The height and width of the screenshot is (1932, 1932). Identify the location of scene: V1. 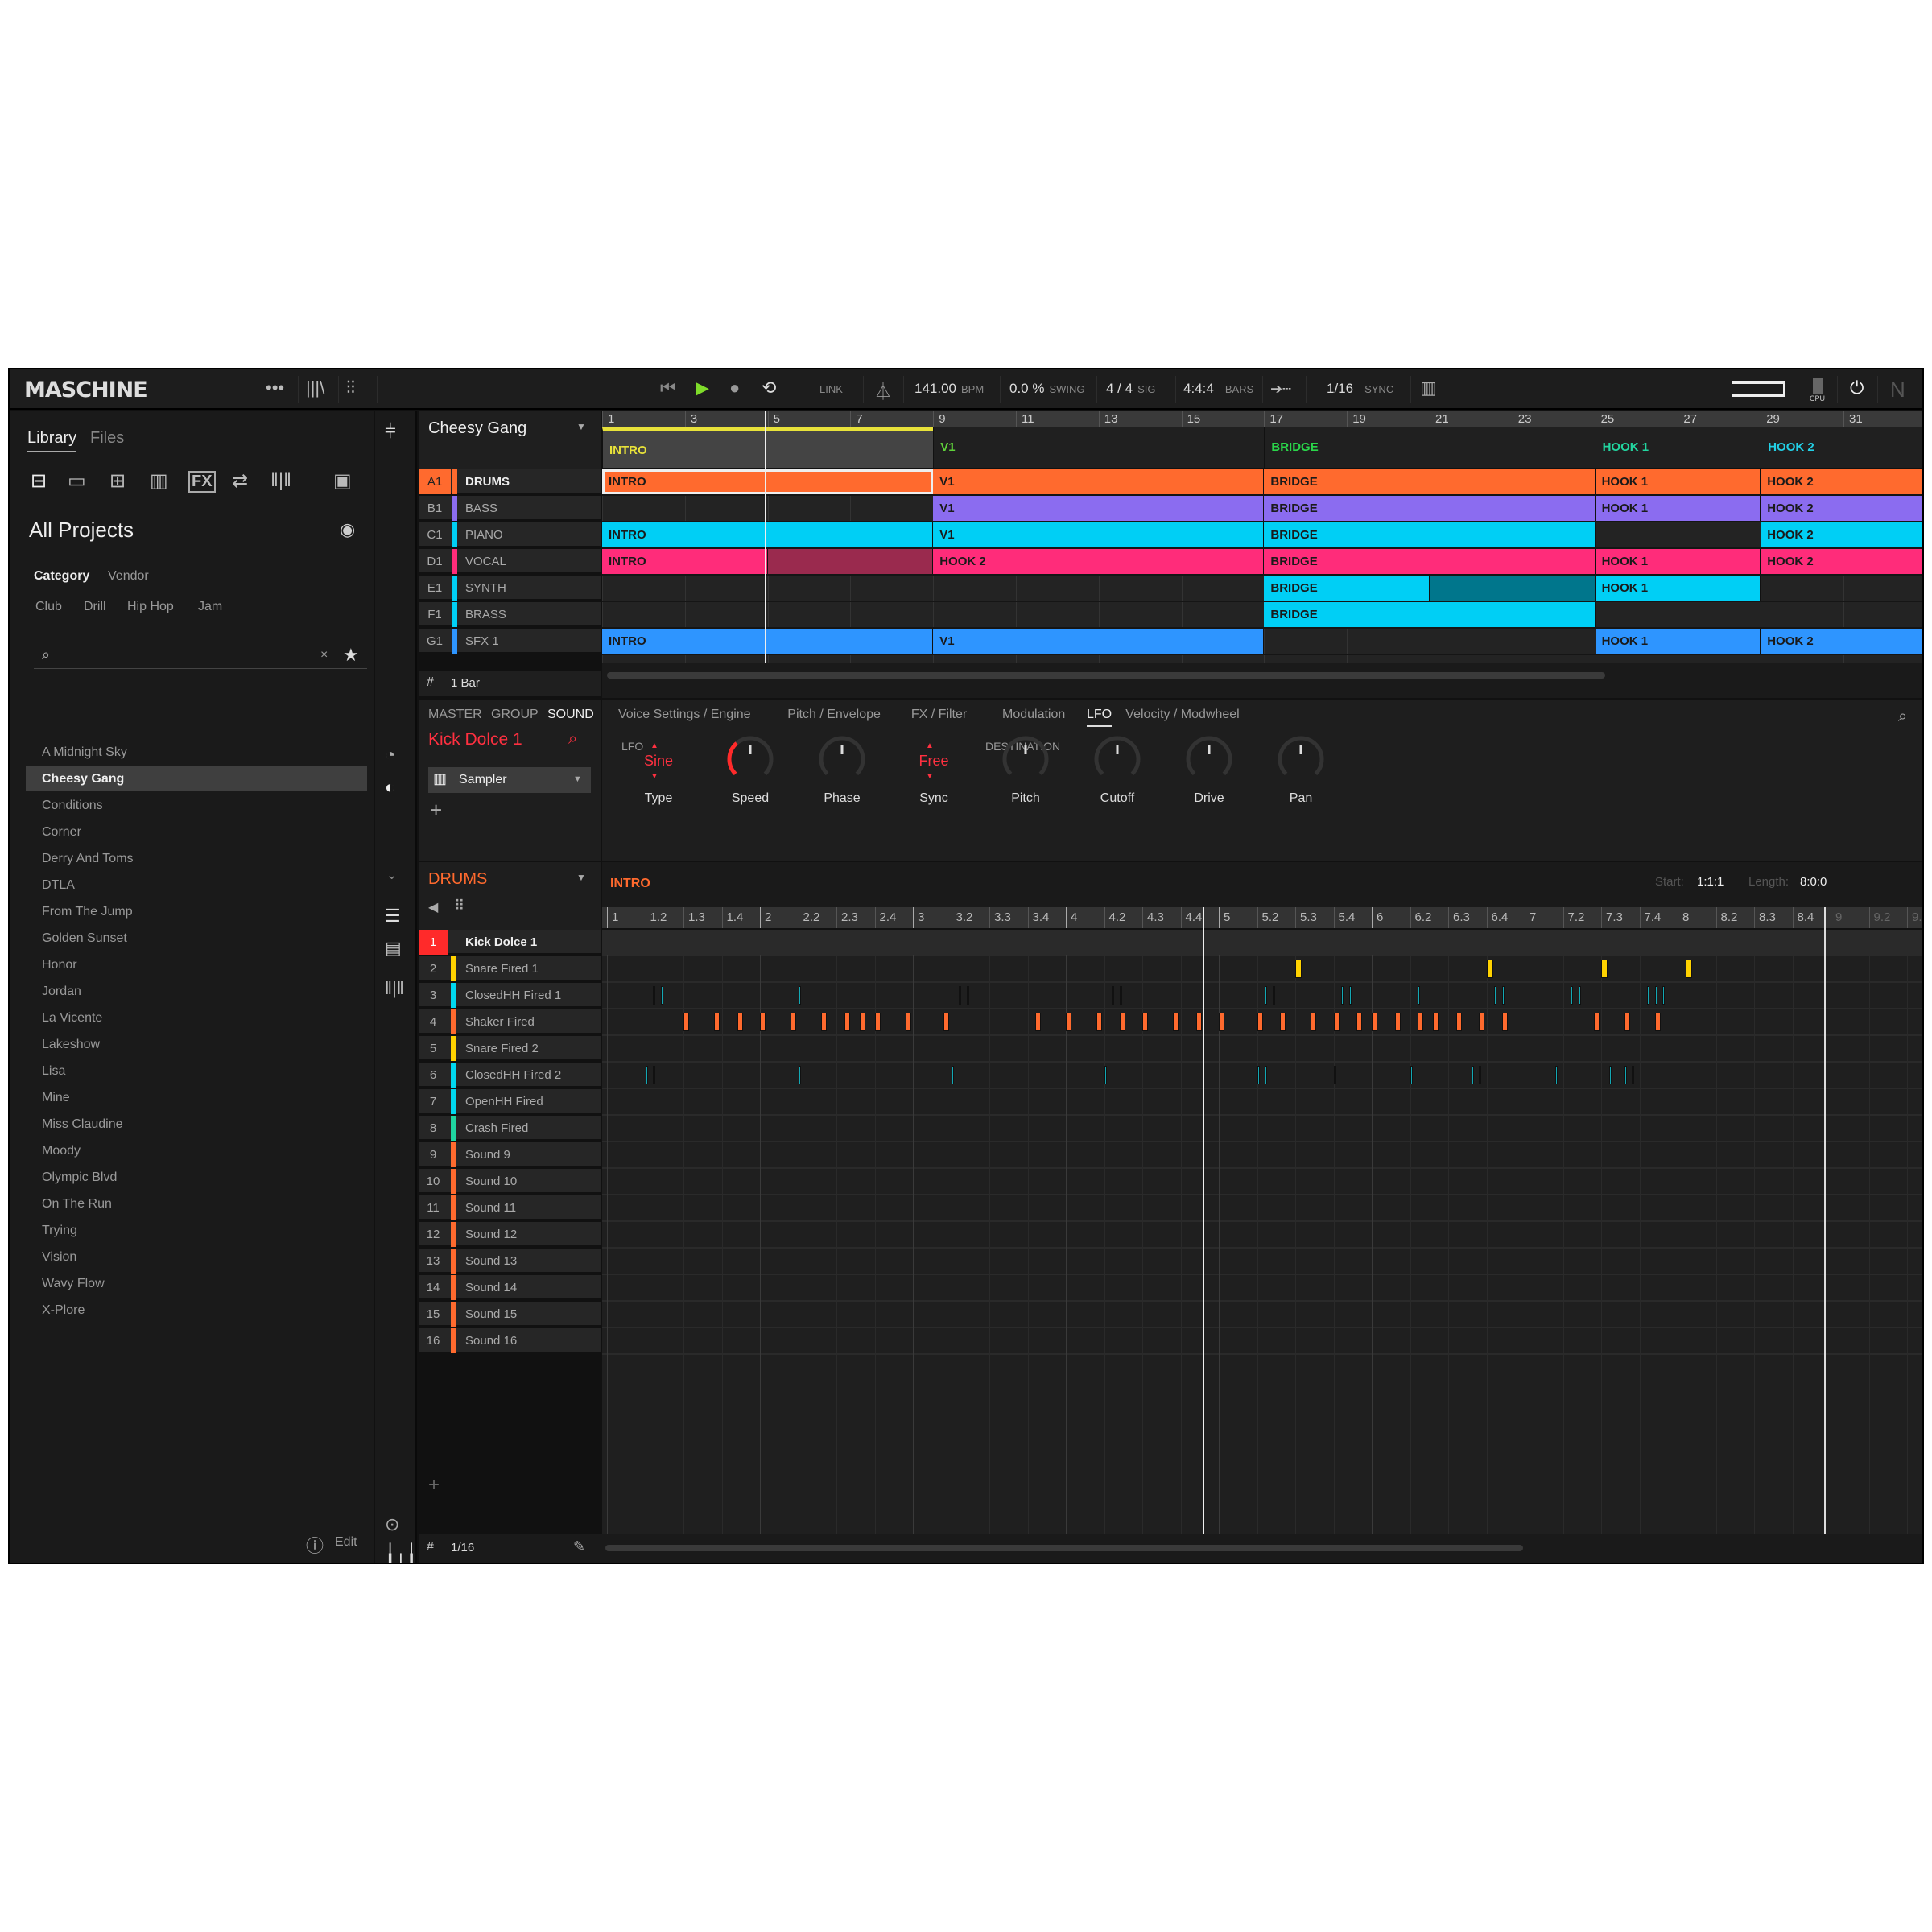
(1098, 447).